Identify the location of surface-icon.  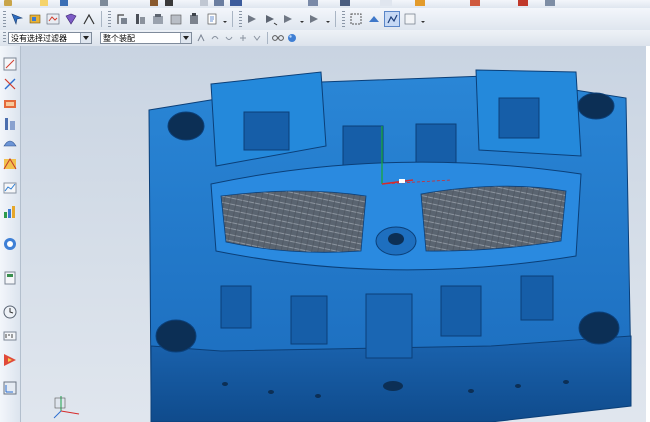
(10, 142).